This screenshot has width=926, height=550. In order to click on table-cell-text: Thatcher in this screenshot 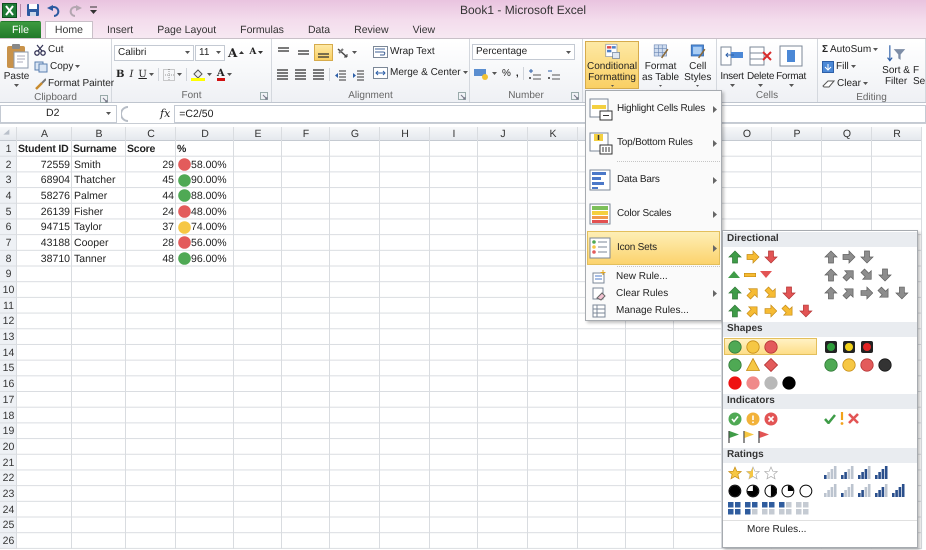, I will do `click(94, 180)`.